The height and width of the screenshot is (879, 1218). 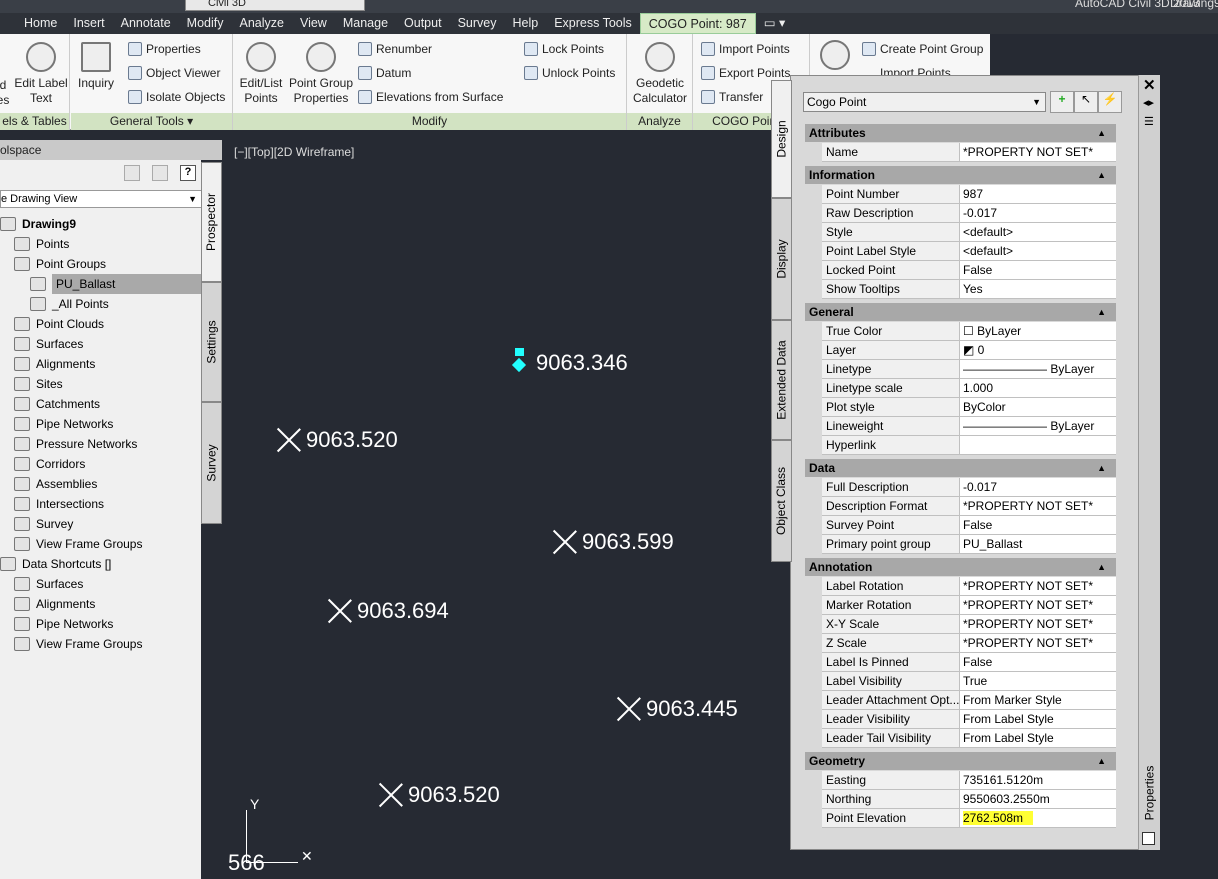 What do you see at coordinates (1149, 462) in the screenshot?
I see `palette-title-bar` at bounding box center [1149, 462].